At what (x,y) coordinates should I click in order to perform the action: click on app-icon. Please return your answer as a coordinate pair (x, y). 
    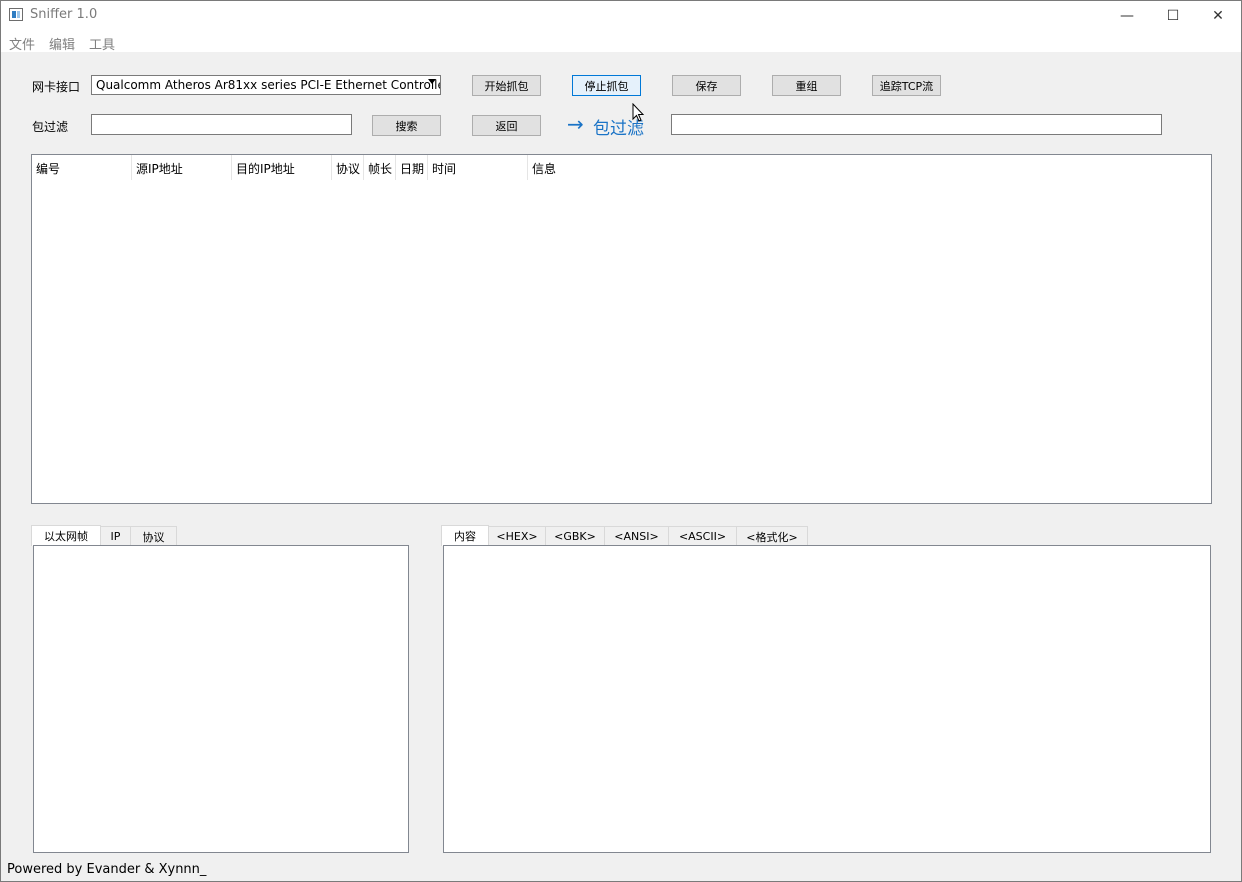
    Looking at the image, I should click on (16, 14).